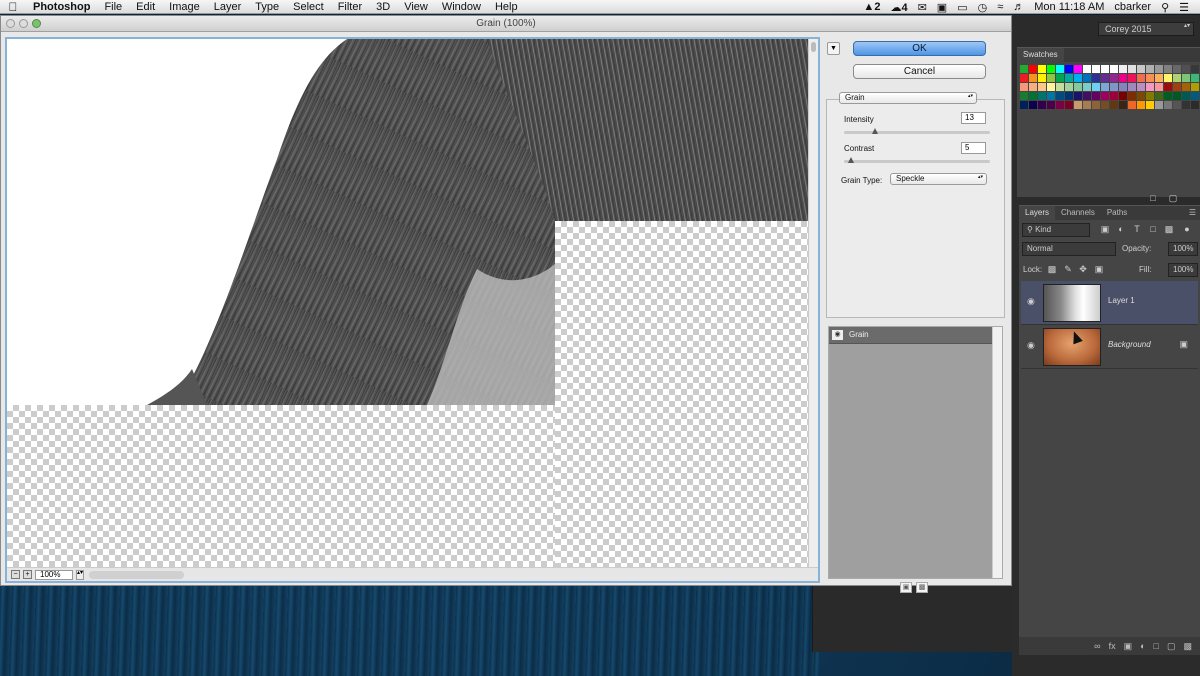 This screenshot has width=1200, height=676. What do you see at coordinates (1146, 29) in the screenshot?
I see `workspace-switcher: Corey 2015` at bounding box center [1146, 29].